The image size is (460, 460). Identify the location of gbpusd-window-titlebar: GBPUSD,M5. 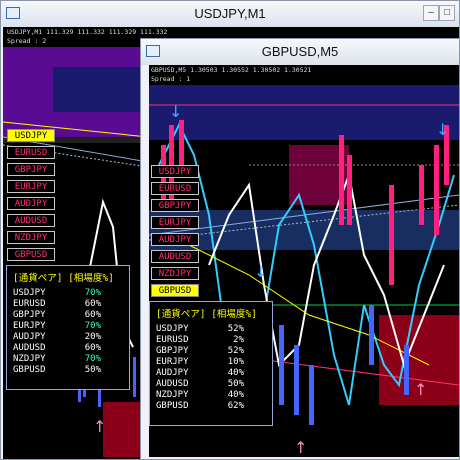
(300, 52).